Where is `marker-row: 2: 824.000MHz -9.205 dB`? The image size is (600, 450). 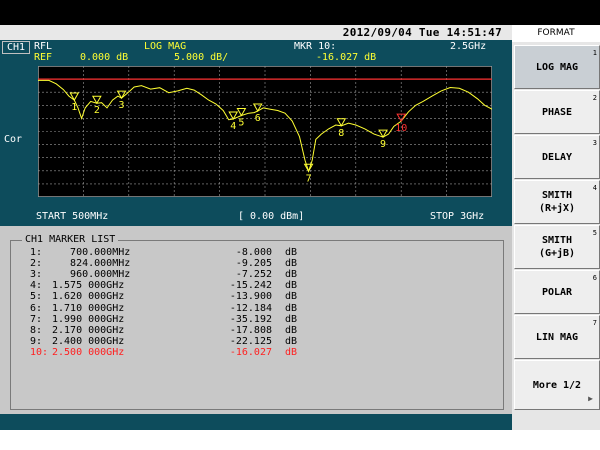 marker-row: 2: 824.000MHz -9.205 dB is located at coordinates (163, 264).